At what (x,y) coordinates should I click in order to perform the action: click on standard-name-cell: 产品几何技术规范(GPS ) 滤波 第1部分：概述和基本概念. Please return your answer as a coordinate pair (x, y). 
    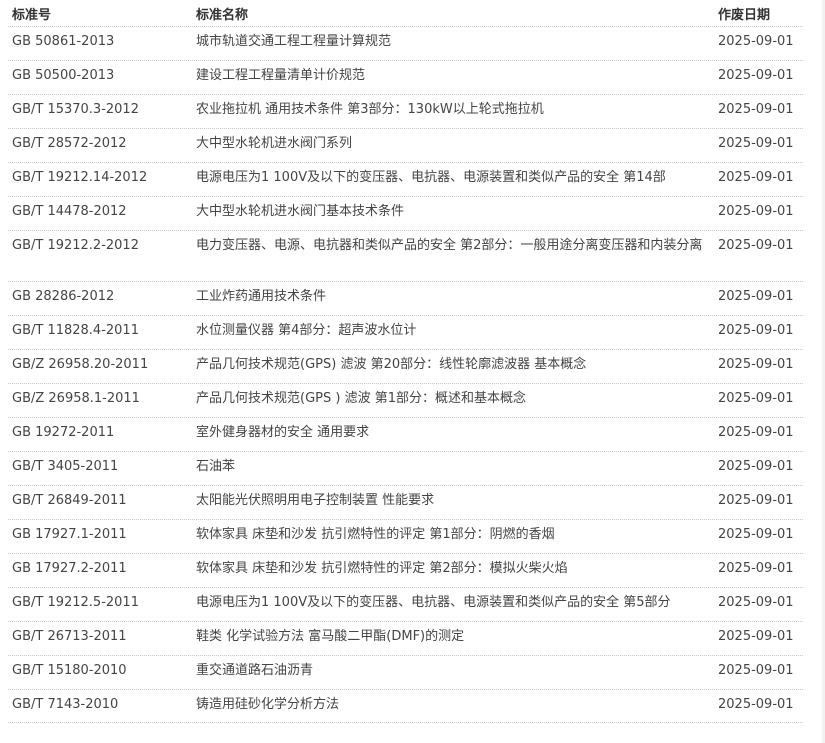
    Looking at the image, I should click on (454, 399).